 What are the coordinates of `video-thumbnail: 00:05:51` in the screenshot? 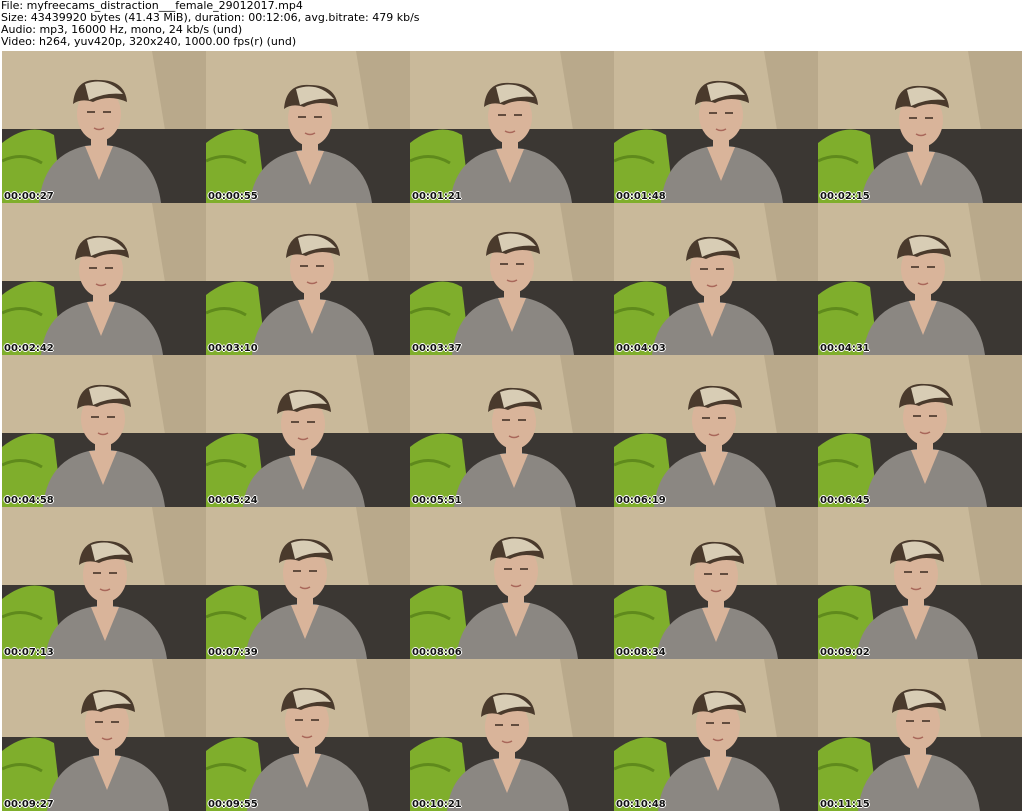 It's located at (512, 431).